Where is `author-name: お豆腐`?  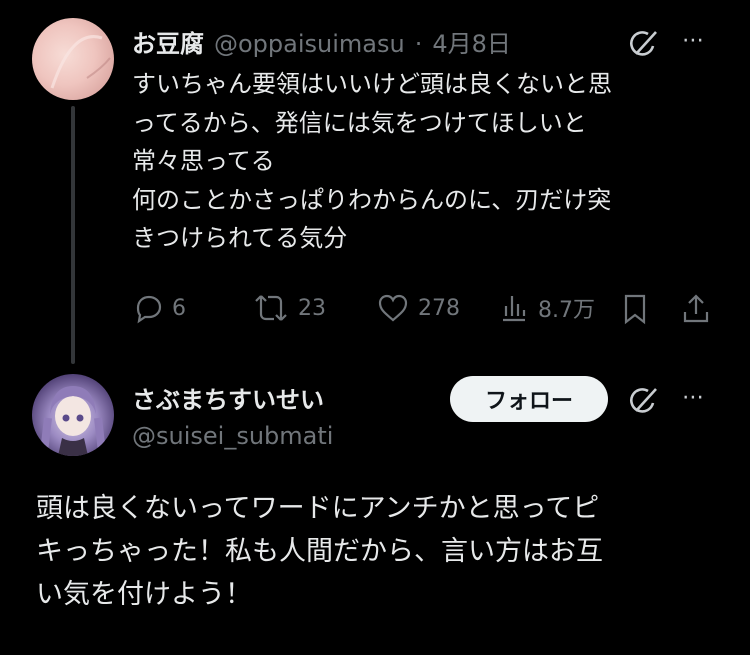
author-name: お豆腐 is located at coordinates (168, 41).